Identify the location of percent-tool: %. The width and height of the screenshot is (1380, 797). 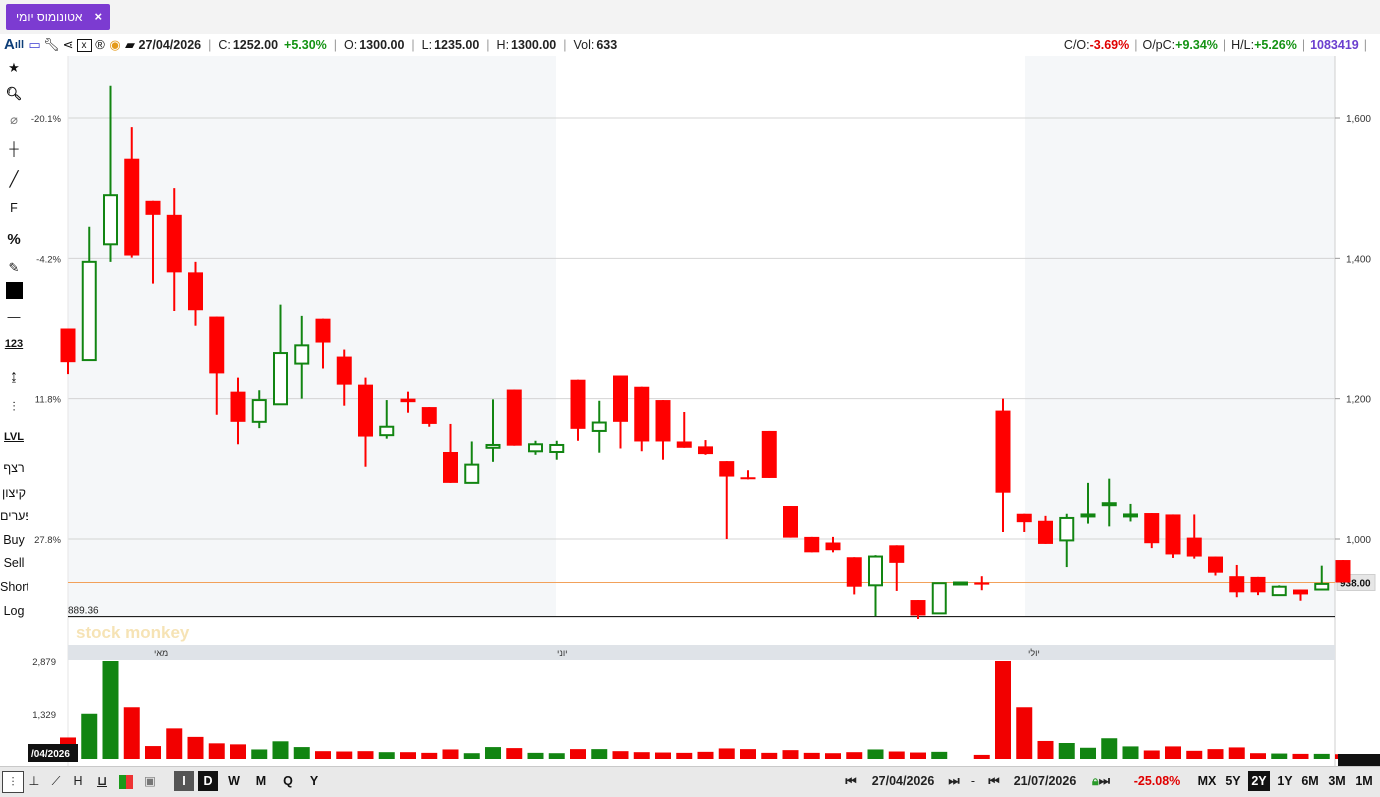
(14, 239).